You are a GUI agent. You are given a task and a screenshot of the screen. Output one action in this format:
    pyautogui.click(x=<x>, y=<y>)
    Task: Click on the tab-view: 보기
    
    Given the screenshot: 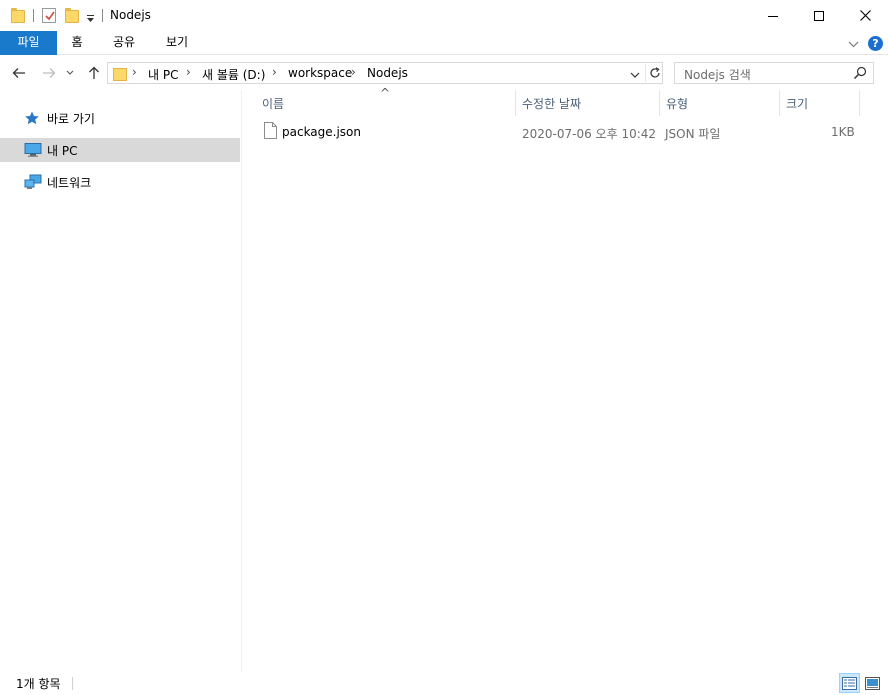 What is the action you would take?
    pyautogui.click(x=177, y=43)
    